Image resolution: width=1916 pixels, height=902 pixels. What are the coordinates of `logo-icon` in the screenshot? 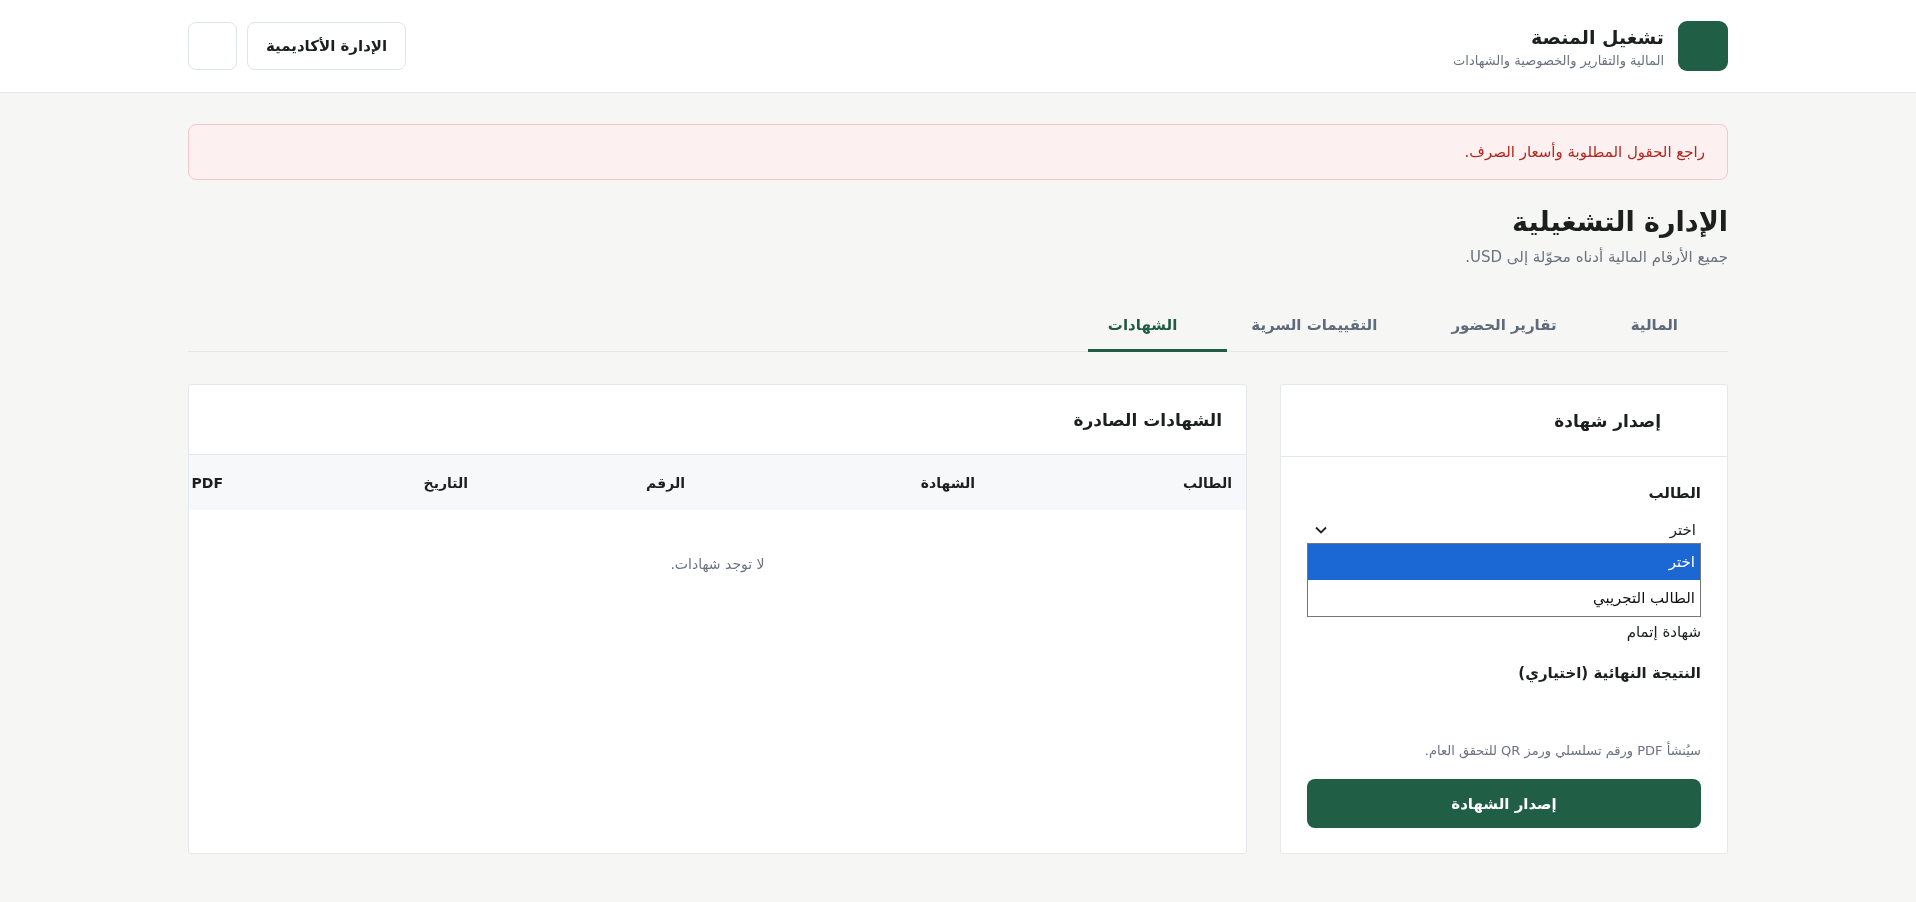 It's located at (1703, 46).